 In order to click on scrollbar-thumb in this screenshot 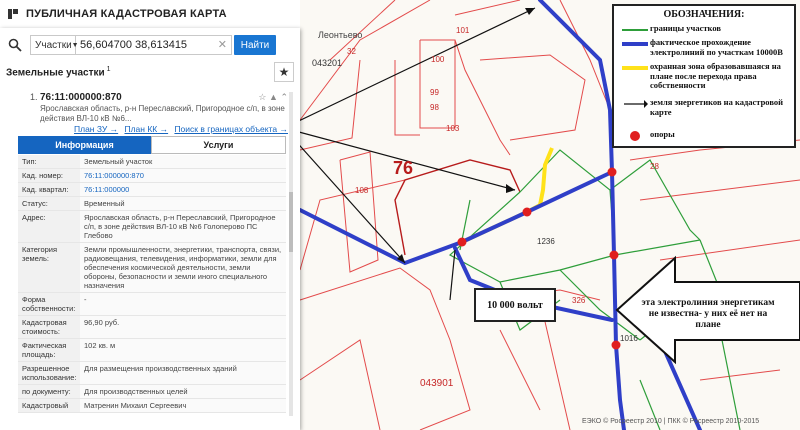, I will do `click(291, 222)`.